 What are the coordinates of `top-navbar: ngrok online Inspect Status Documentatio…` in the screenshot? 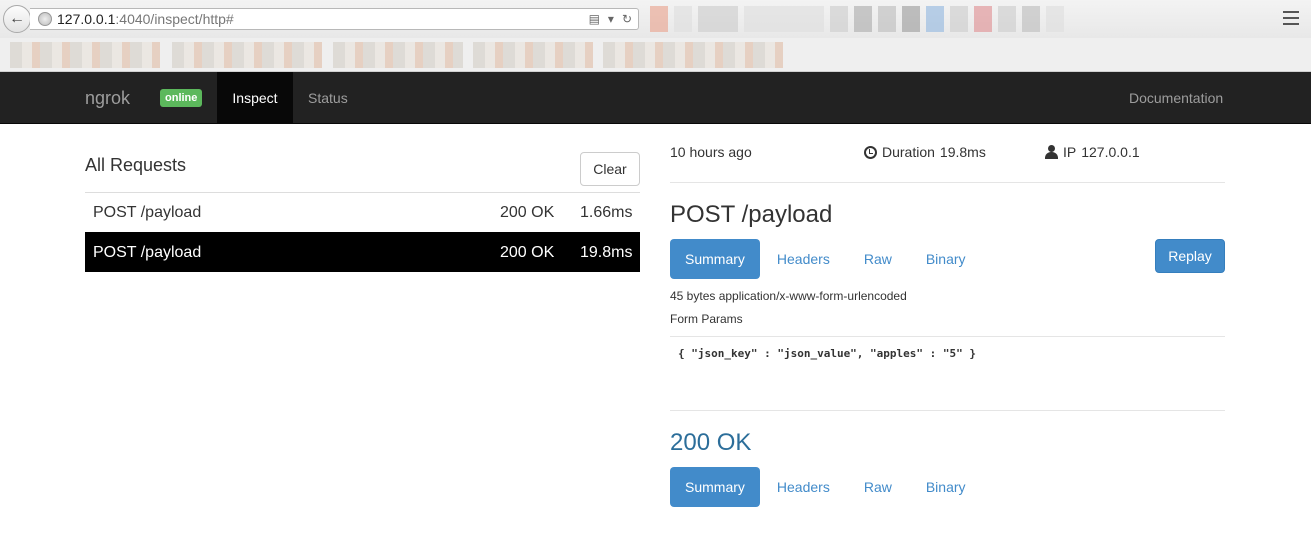 It's located at (655, 98).